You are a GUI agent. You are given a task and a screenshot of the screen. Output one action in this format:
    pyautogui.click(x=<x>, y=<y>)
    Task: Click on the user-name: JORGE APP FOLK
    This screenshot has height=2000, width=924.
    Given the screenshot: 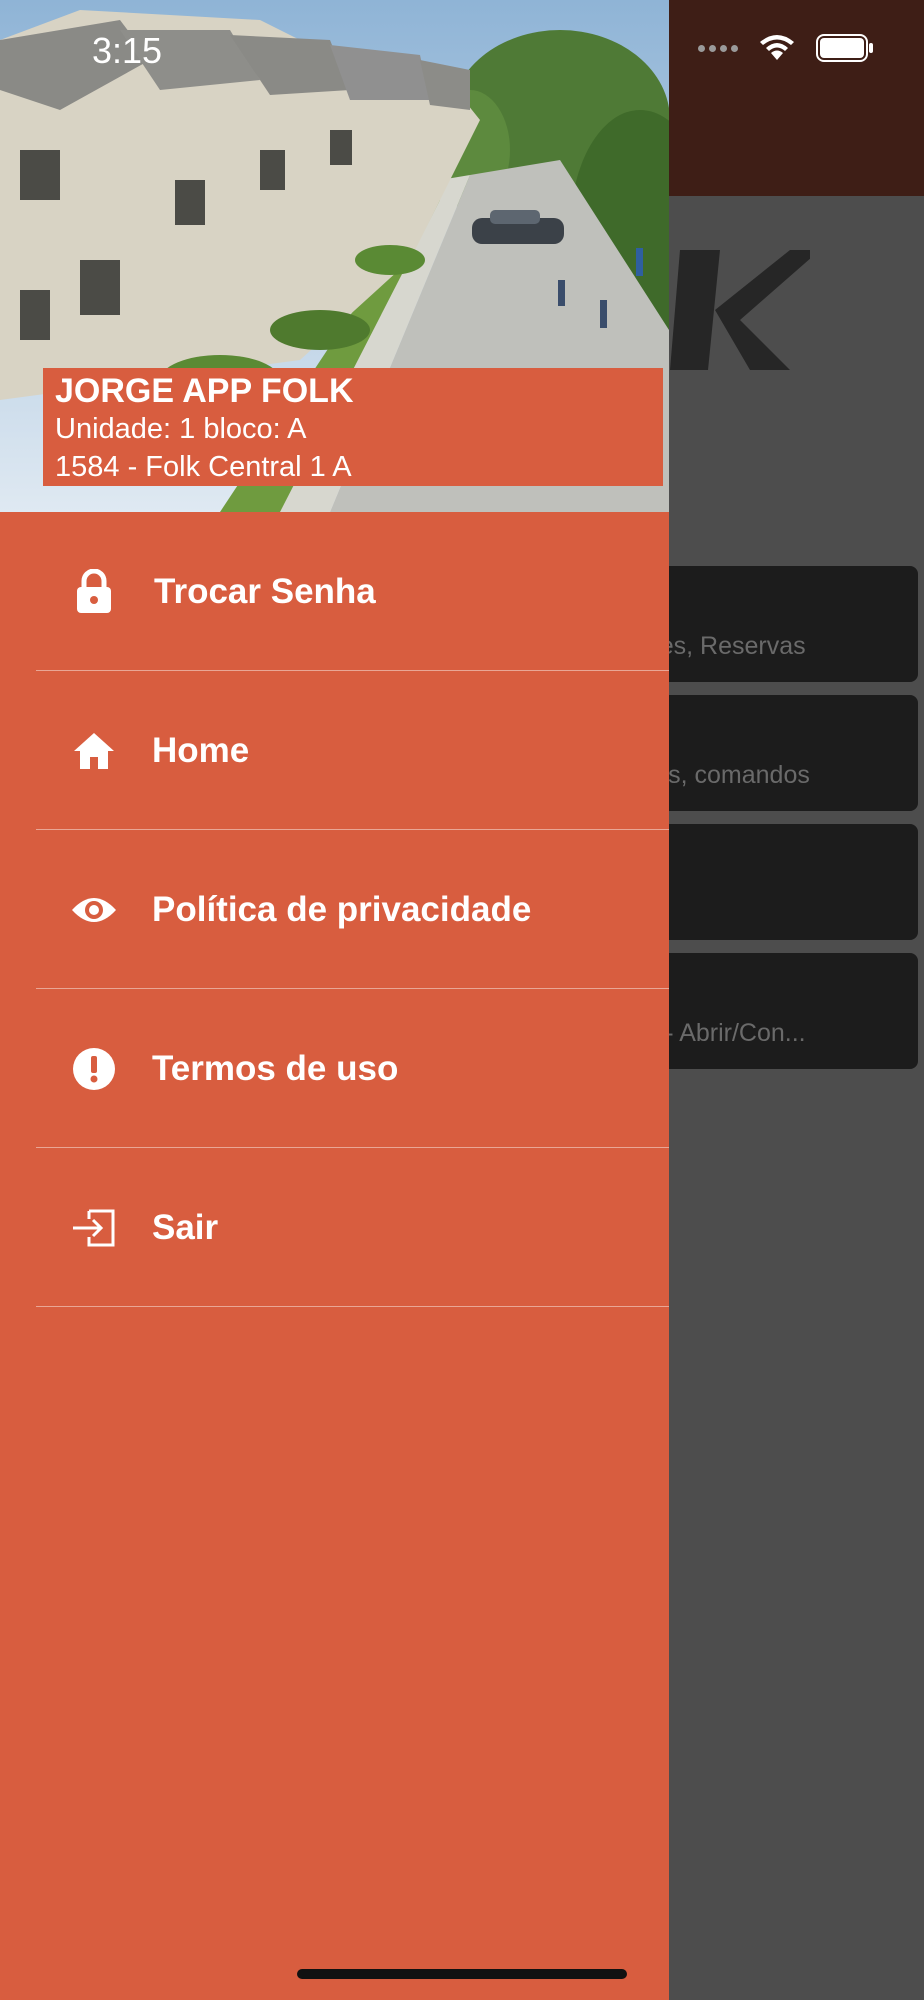 What is the action you would take?
    pyautogui.click(x=204, y=391)
    